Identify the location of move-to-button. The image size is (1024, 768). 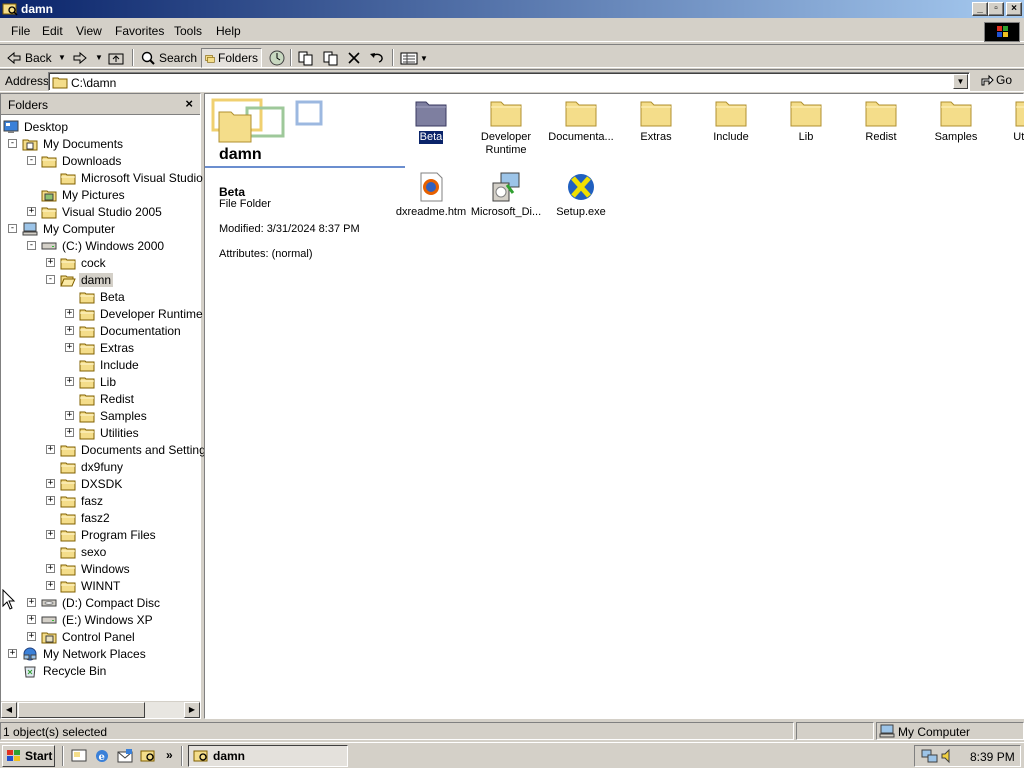
(305, 58).